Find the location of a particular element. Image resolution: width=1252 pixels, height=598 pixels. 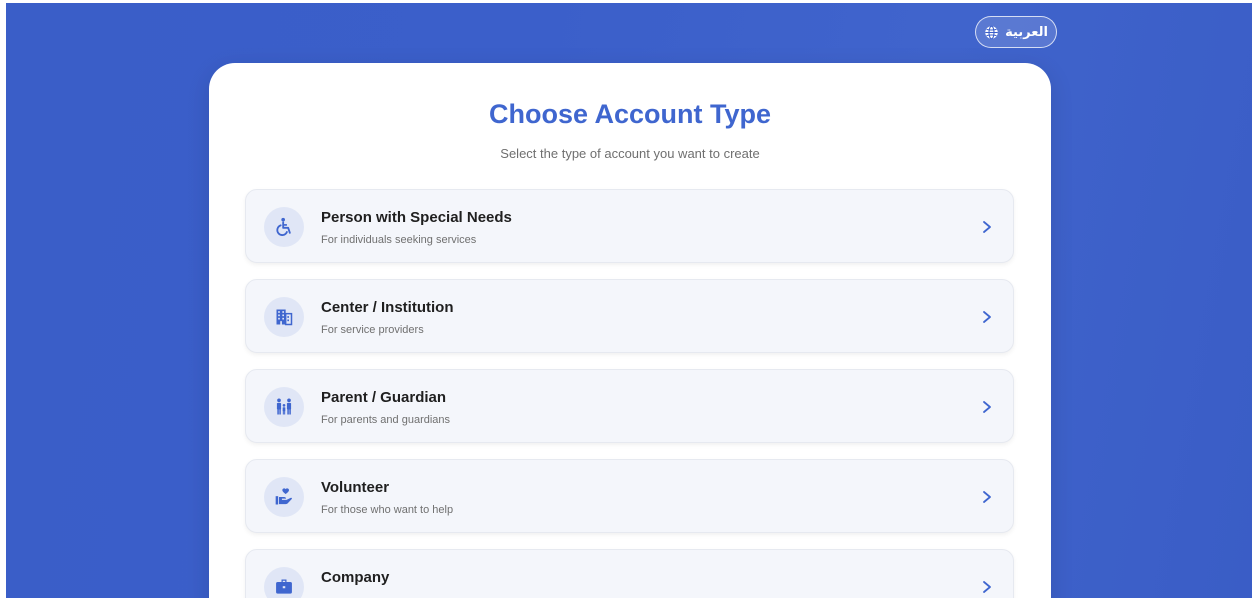

globe-icon is located at coordinates (991, 32).